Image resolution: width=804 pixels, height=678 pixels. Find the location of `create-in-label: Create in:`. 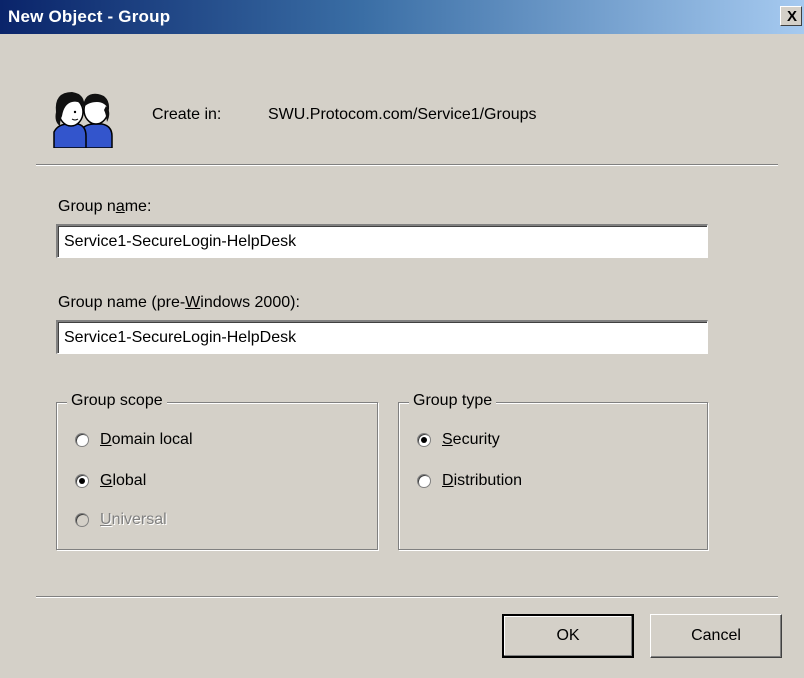

create-in-label: Create in: is located at coordinates (187, 114).